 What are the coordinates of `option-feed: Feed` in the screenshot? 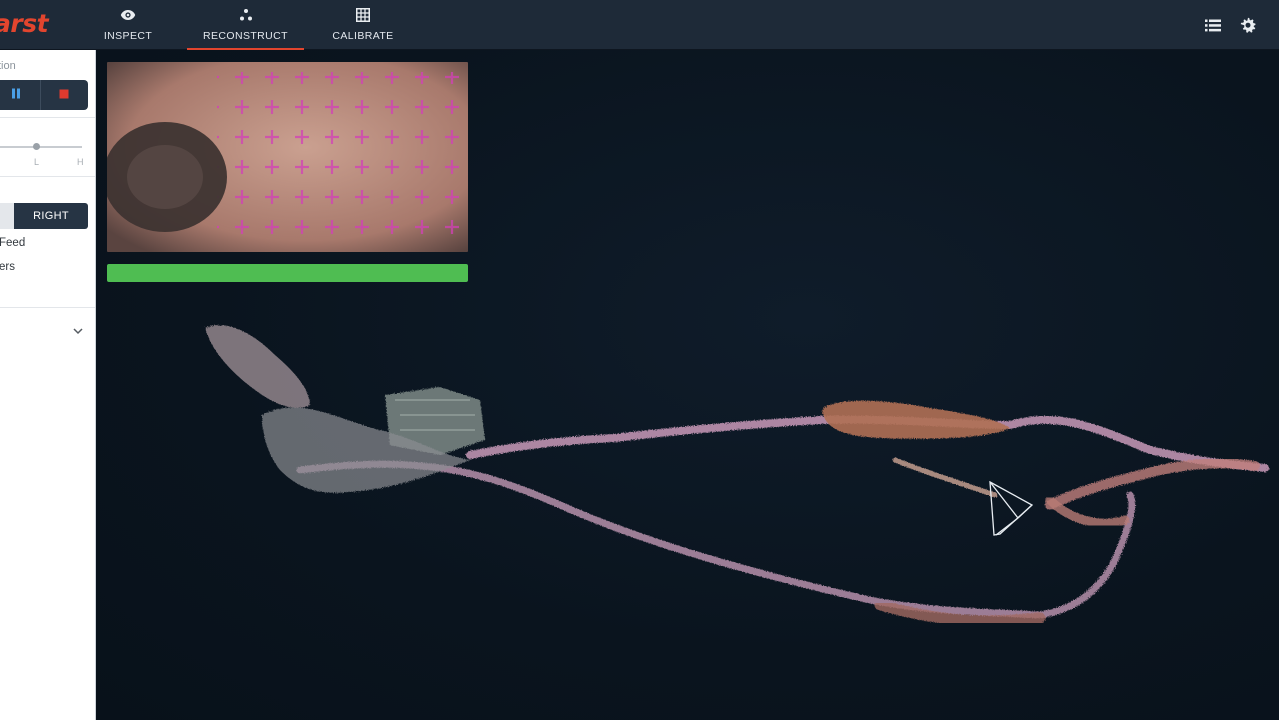 It's located at (12, 243).